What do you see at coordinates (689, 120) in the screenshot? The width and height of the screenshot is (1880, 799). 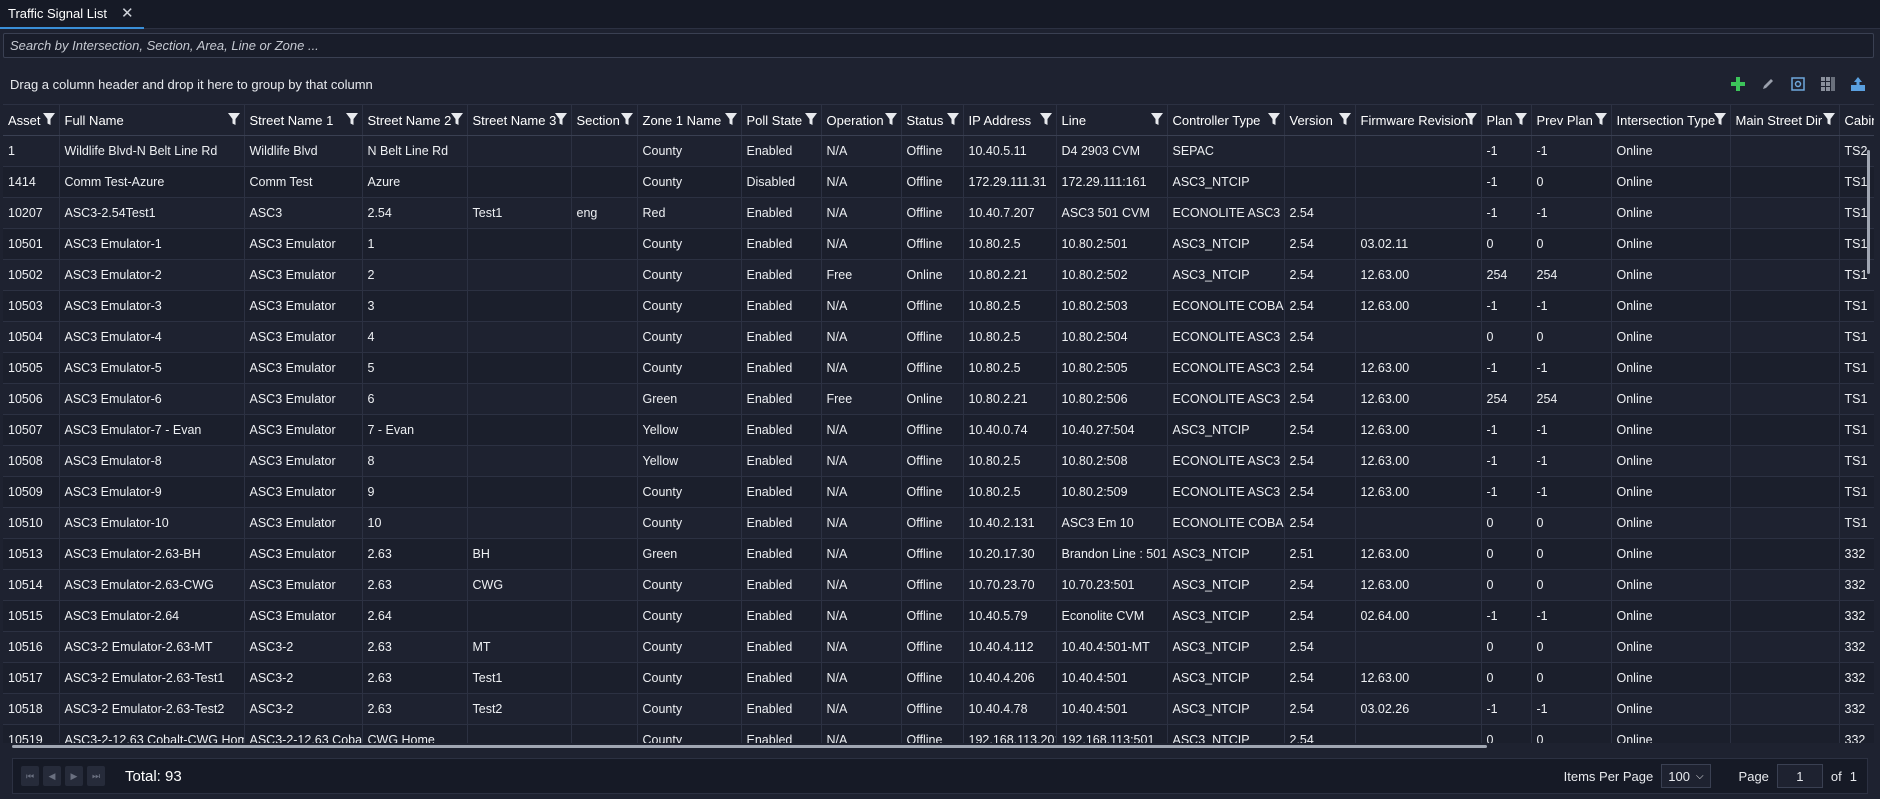 I see `column-header: Zone 1 Name` at bounding box center [689, 120].